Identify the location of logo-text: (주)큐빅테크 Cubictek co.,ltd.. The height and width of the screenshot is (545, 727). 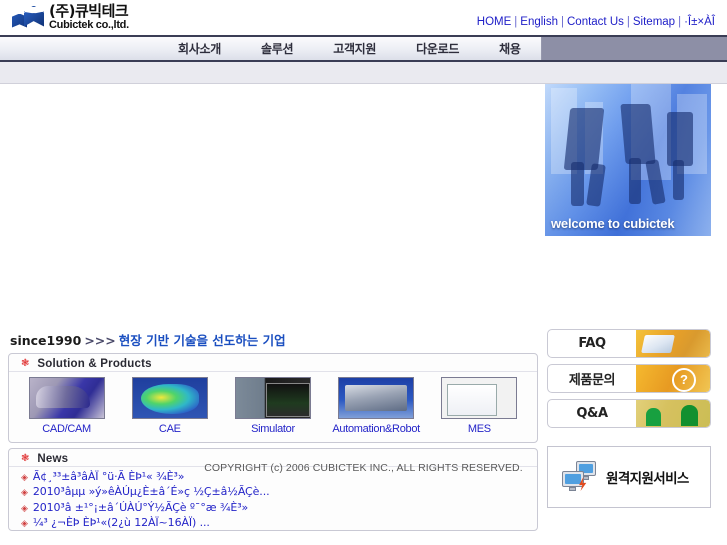
(89, 17).